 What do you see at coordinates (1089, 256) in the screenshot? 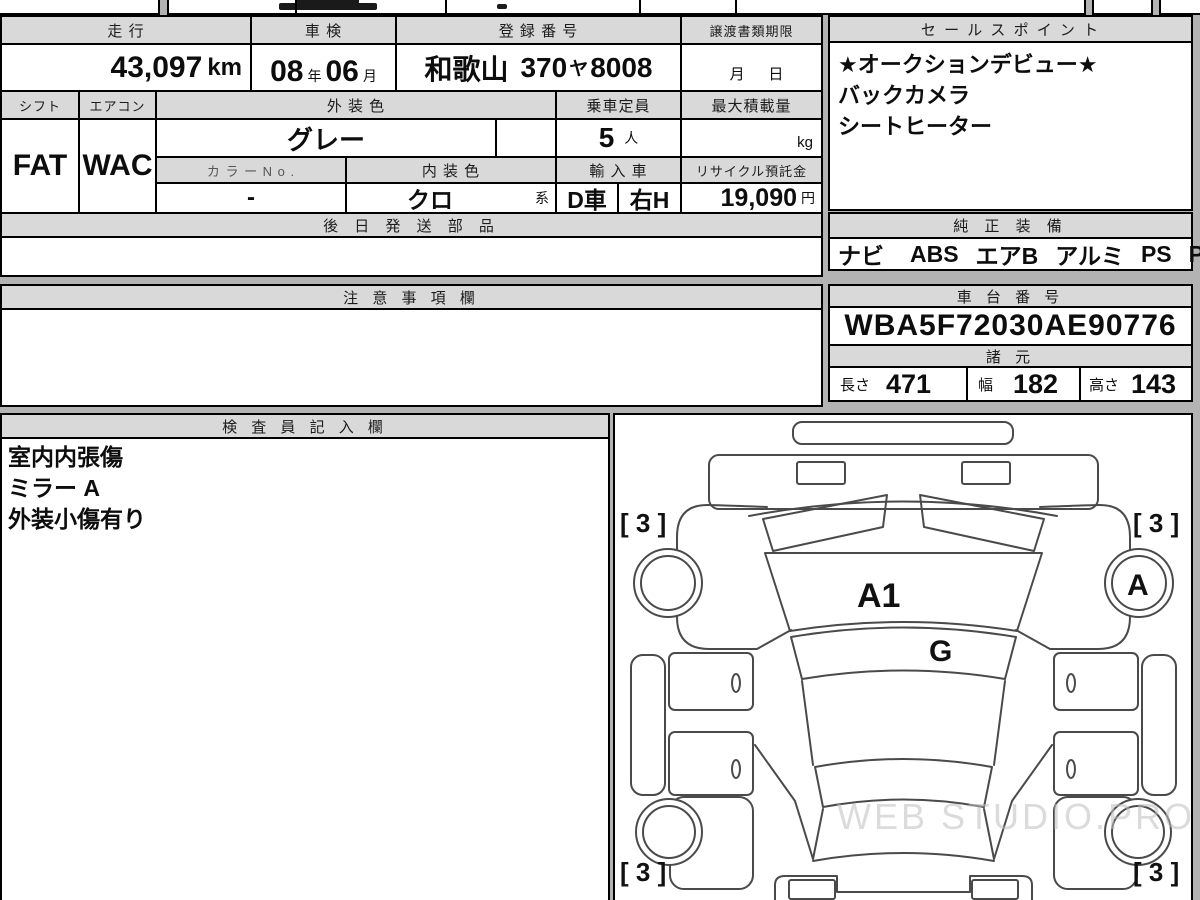
I see `equipment-item: アルミ` at bounding box center [1089, 256].